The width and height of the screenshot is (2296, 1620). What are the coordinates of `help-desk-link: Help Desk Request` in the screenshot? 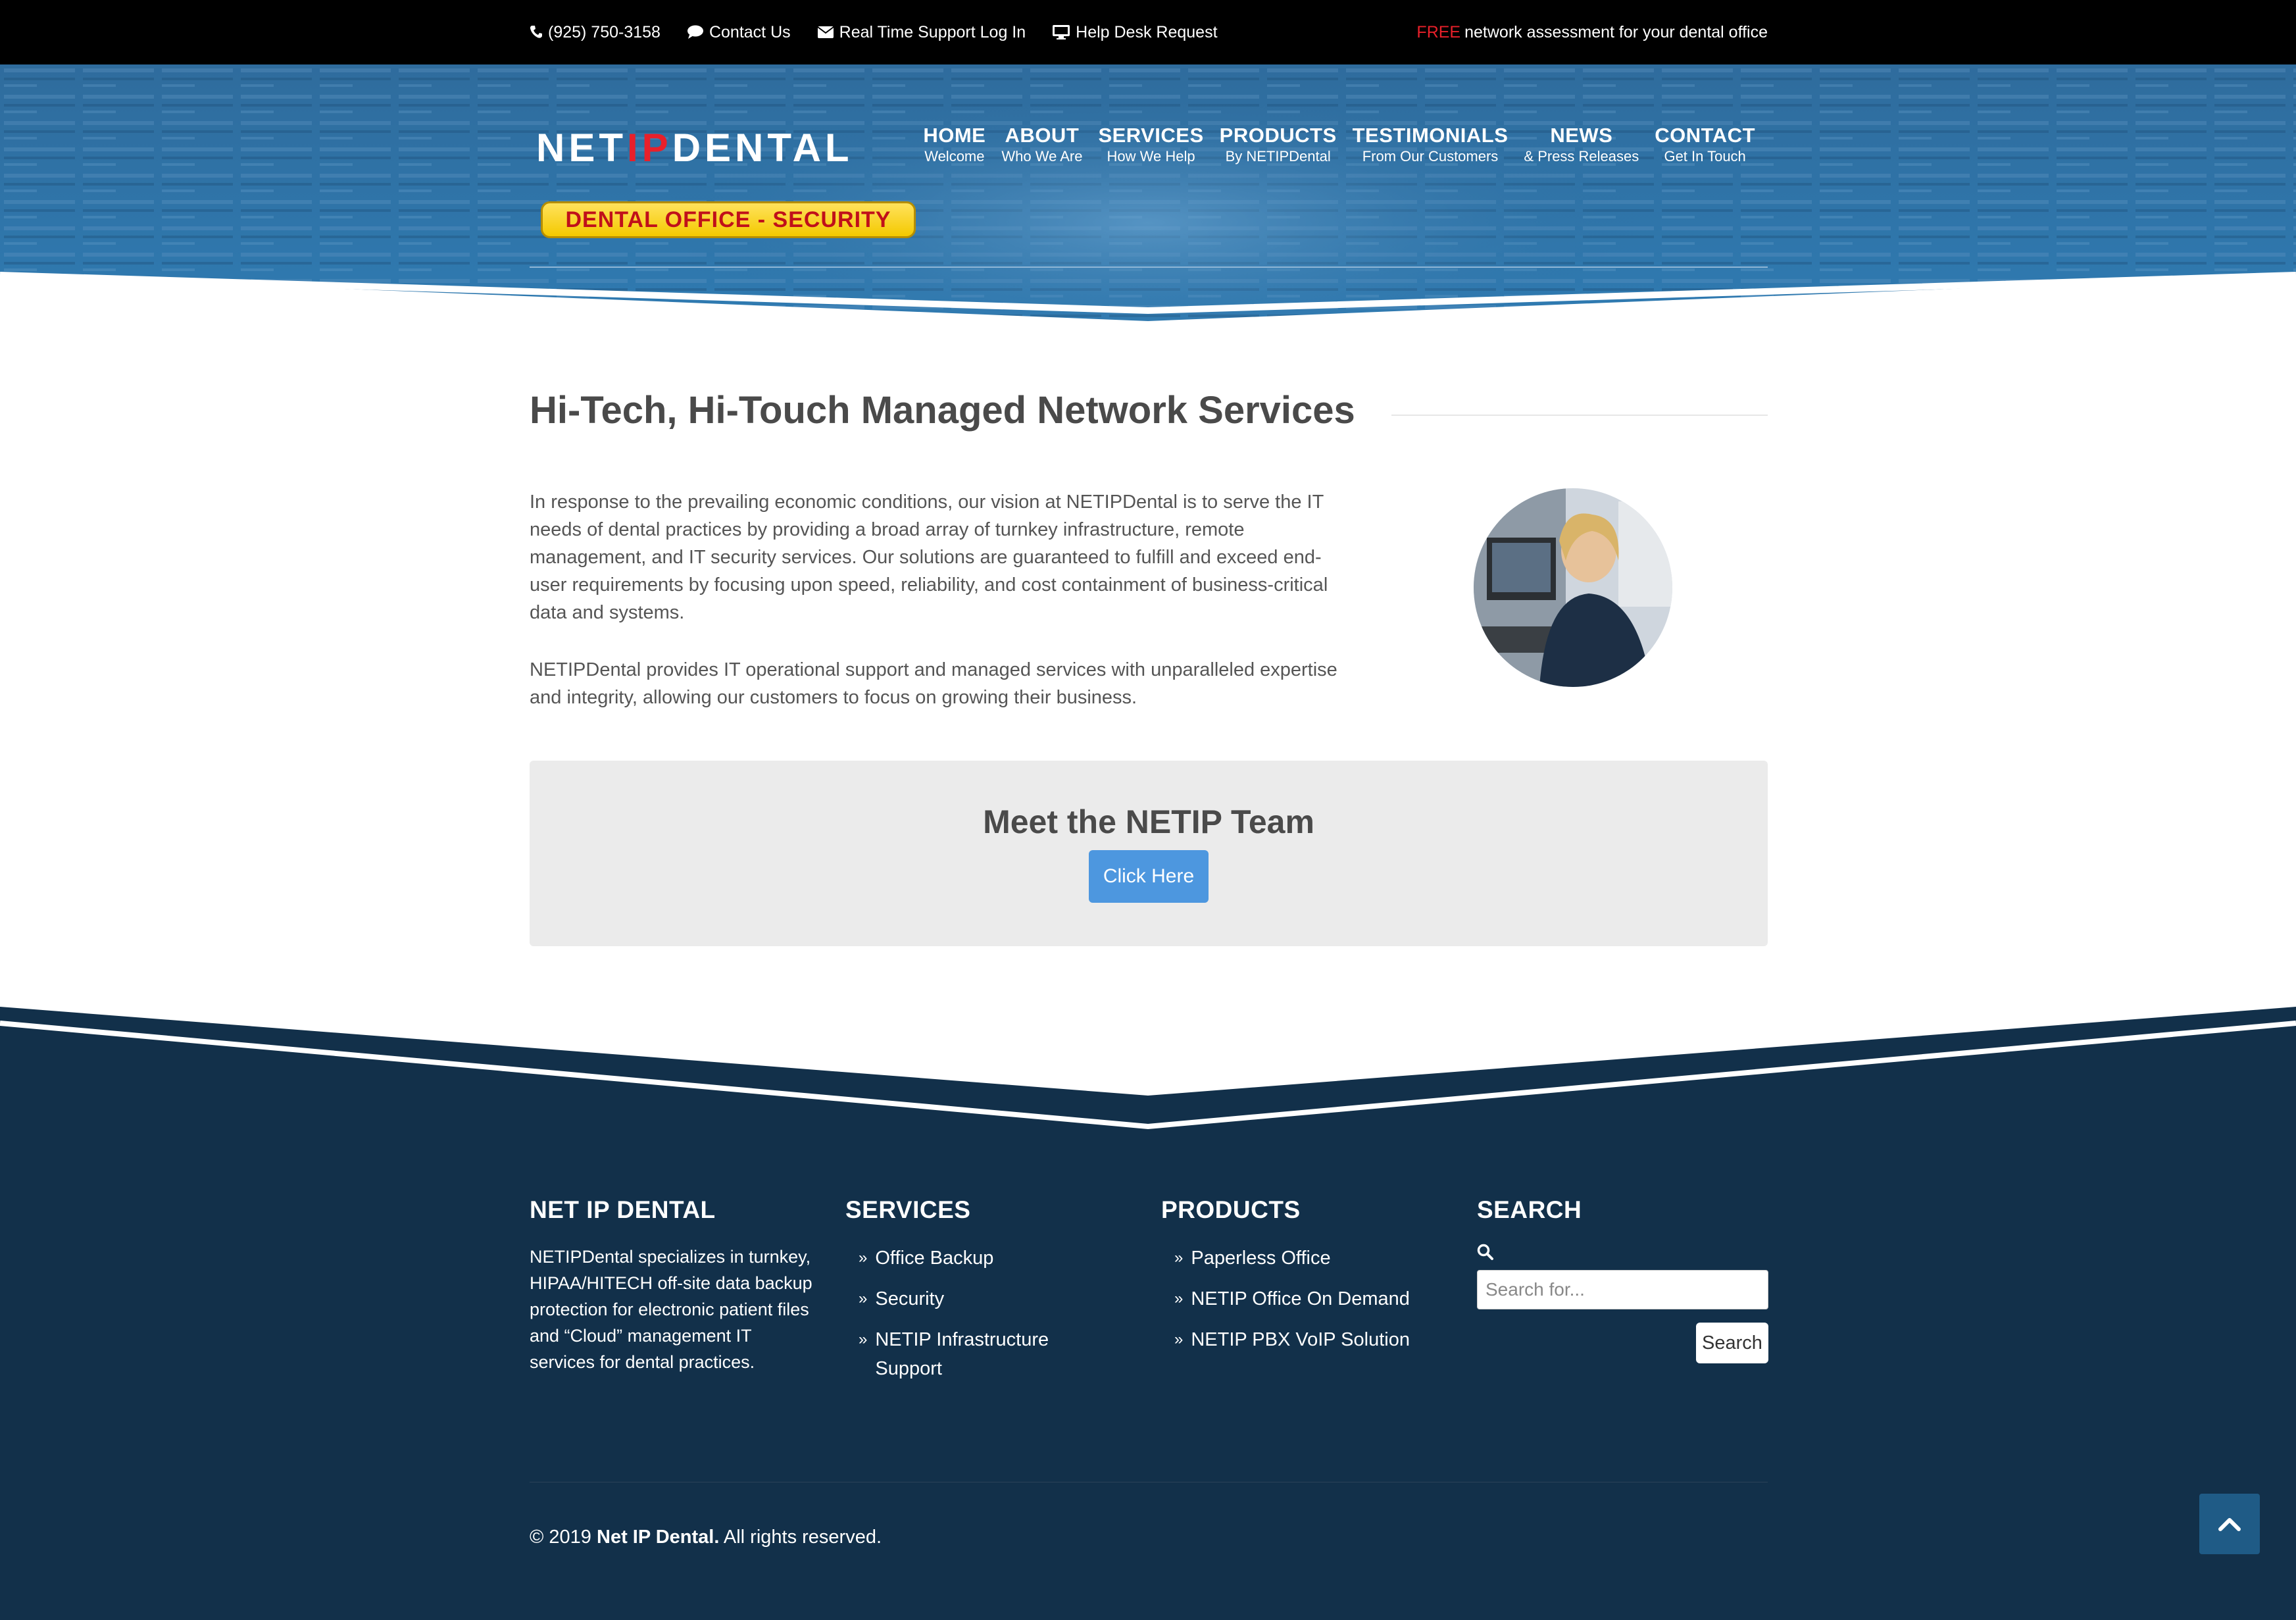 It's located at (1135, 32).